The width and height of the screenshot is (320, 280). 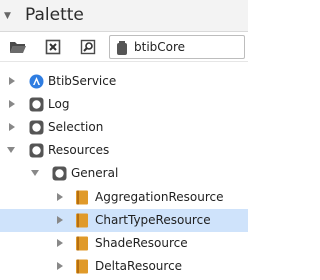 I want to click on palette-toolbar: btibCore, so click(x=124, y=47).